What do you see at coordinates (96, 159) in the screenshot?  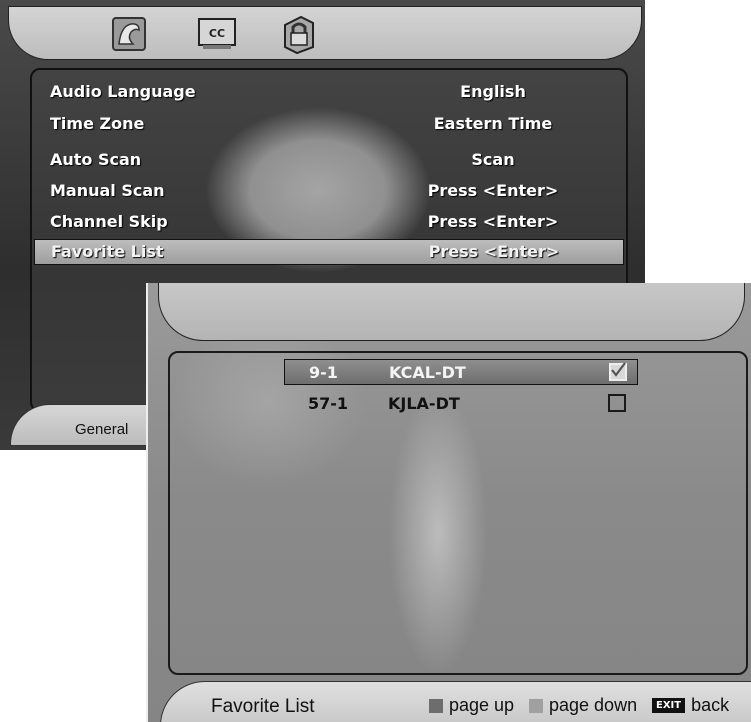 I see `menu-row-label: Auto Scan` at bounding box center [96, 159].